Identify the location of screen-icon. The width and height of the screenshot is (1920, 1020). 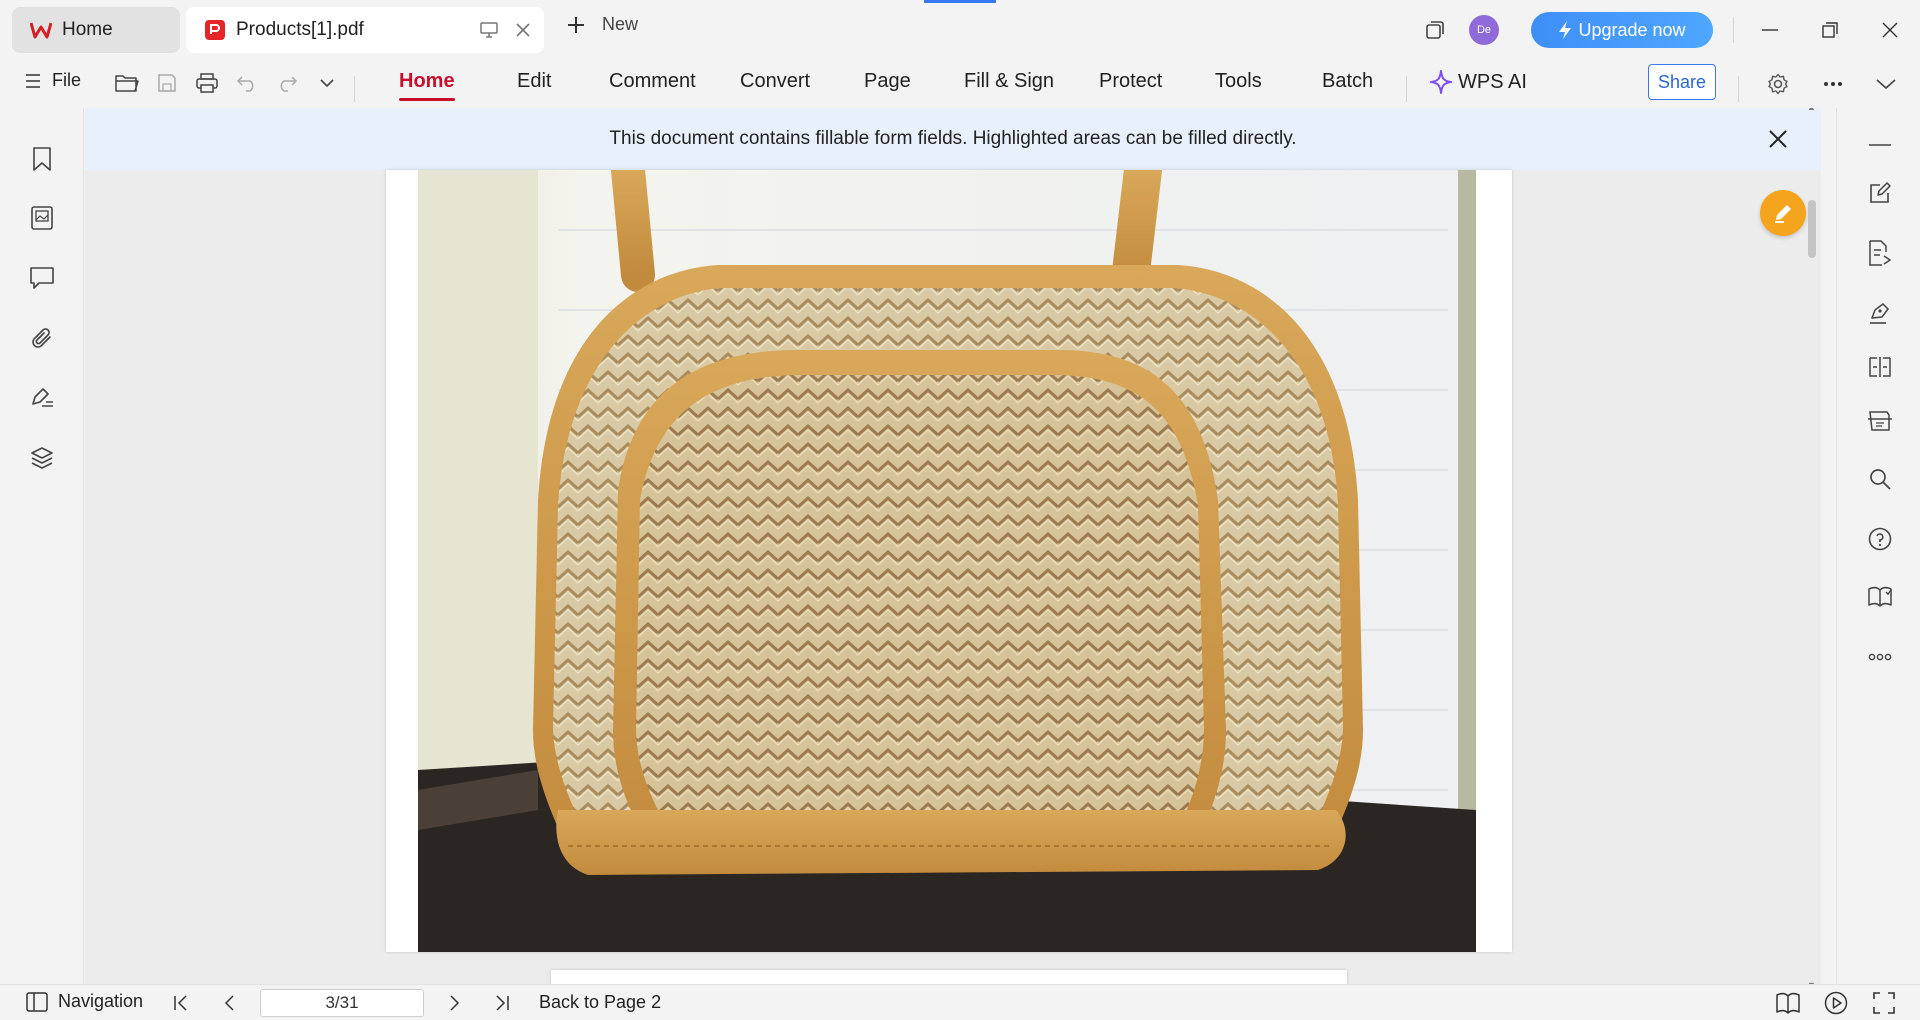
(489, 30).